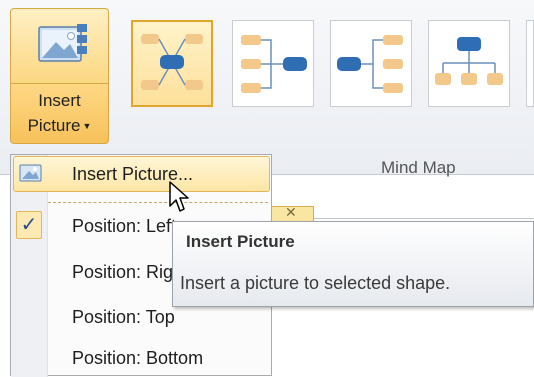 The image size is (534, 377). Describe the element at coordinates (124, 226) in the screenshot. I see `menu-item-position-left: Position: Left` at that location.